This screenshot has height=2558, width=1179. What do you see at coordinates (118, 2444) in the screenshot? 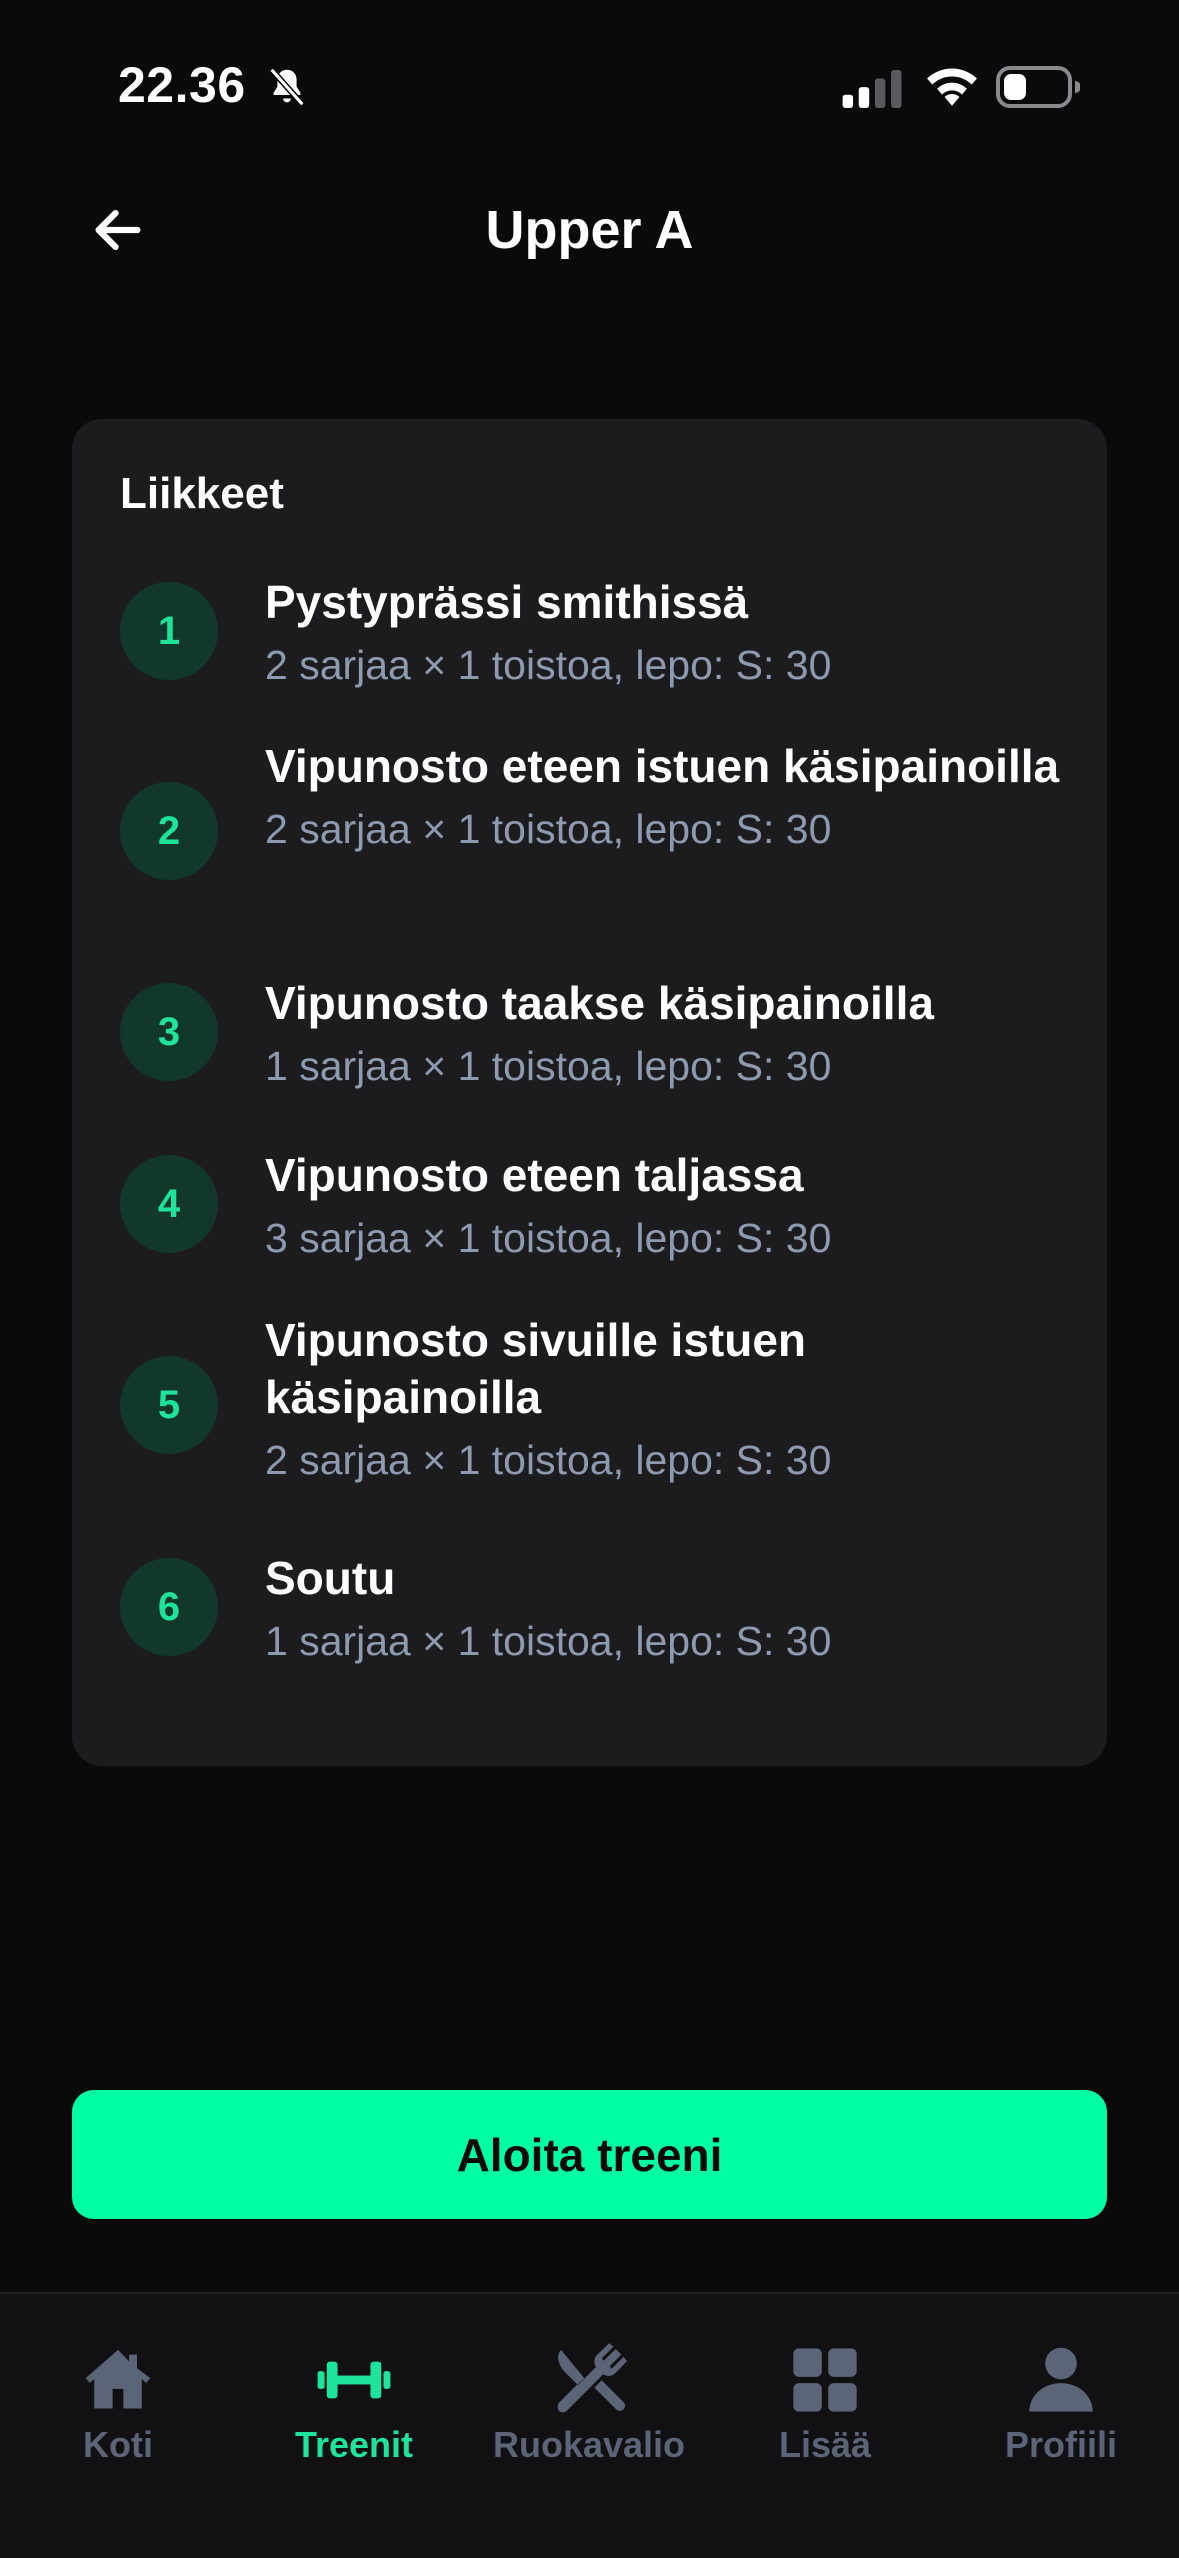
I see `nav-label: Koti` at bounding box center [118, 2444].